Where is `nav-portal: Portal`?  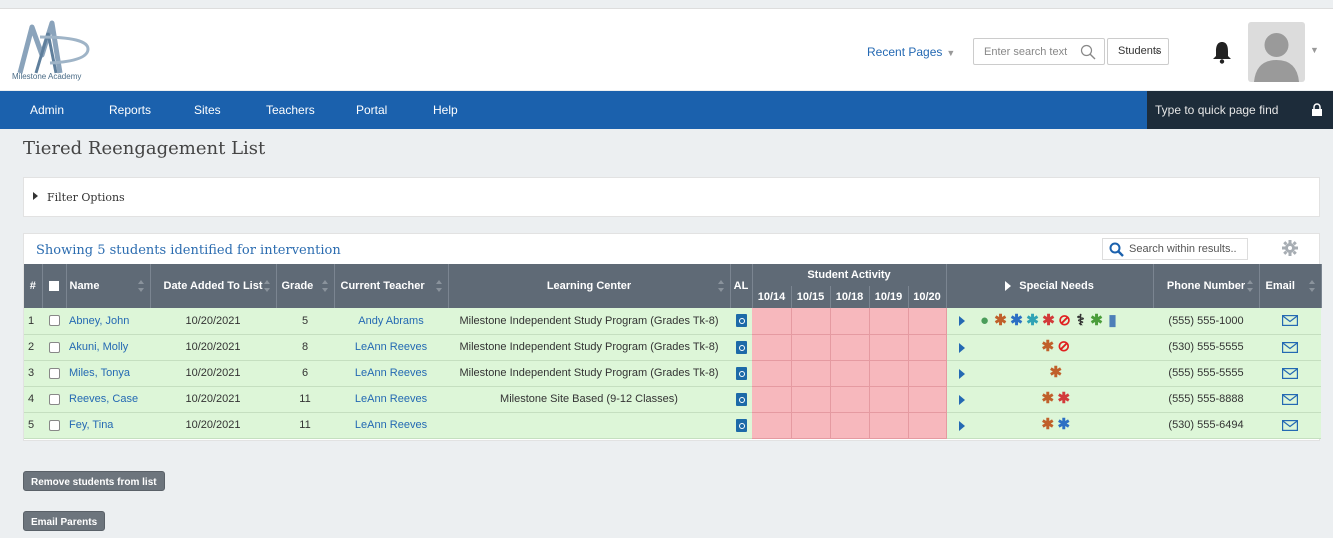
nav-portal: Portal is located at coordinates (371, 110).